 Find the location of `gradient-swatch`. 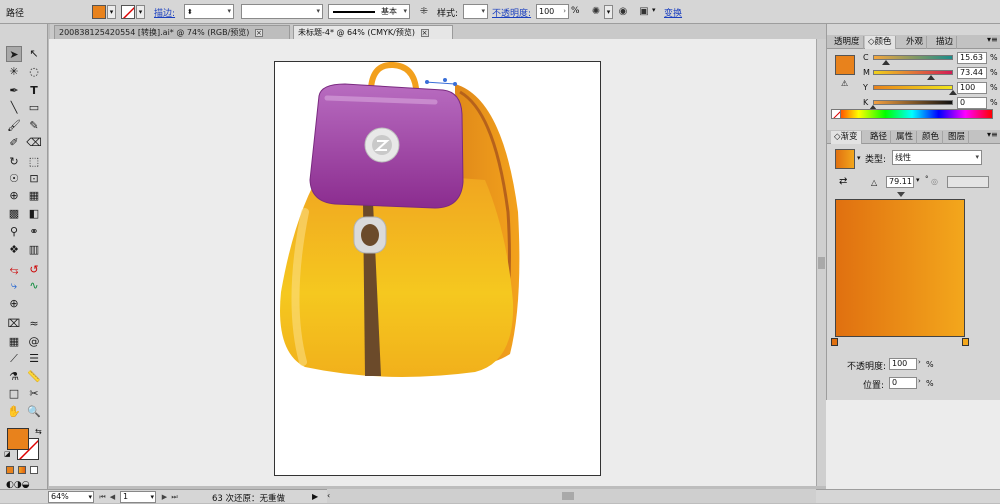

gradient-swatch is located at coordinates (845, 159).